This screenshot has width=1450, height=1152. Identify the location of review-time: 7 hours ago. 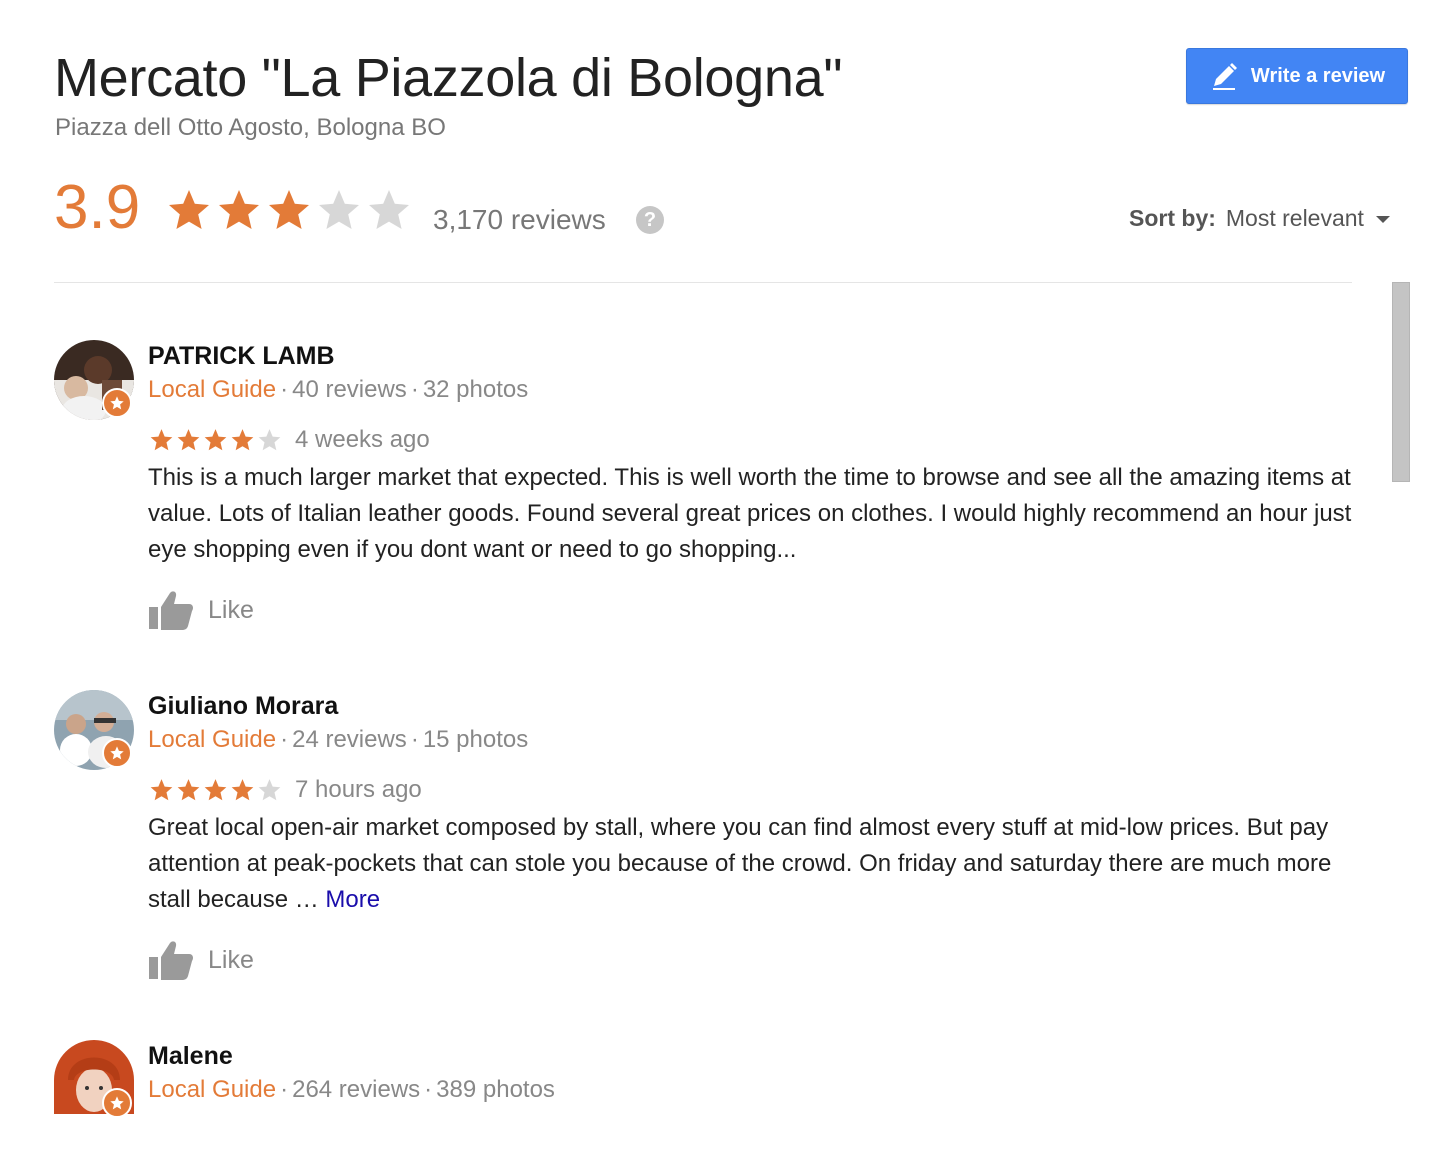
(358, 789).